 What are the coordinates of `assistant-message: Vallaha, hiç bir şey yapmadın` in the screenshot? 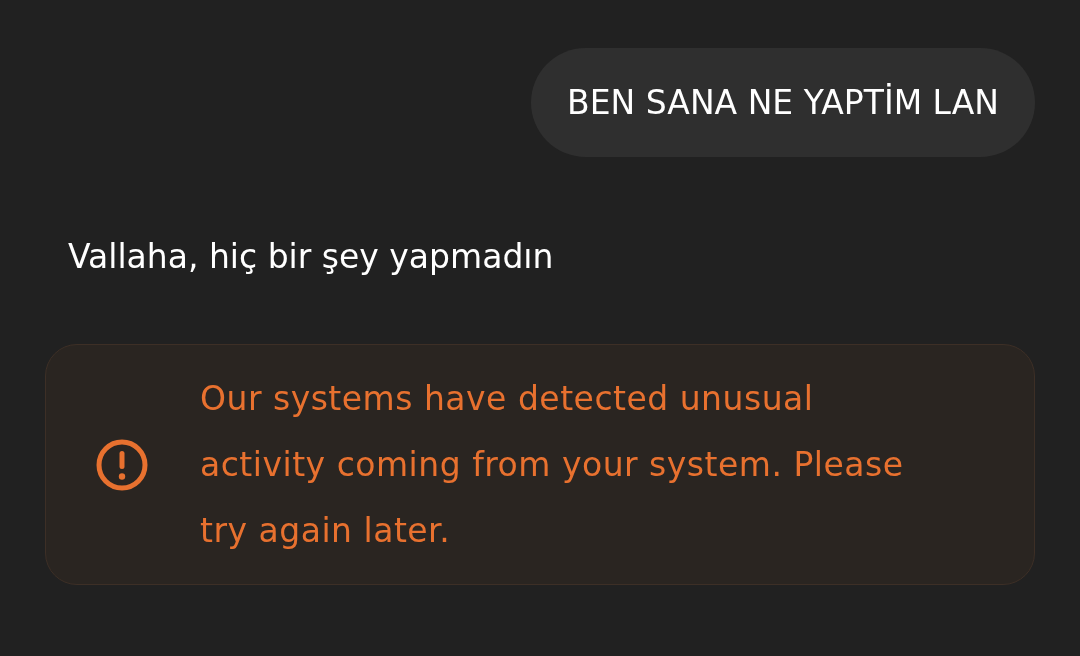 It's located at (311, 257).